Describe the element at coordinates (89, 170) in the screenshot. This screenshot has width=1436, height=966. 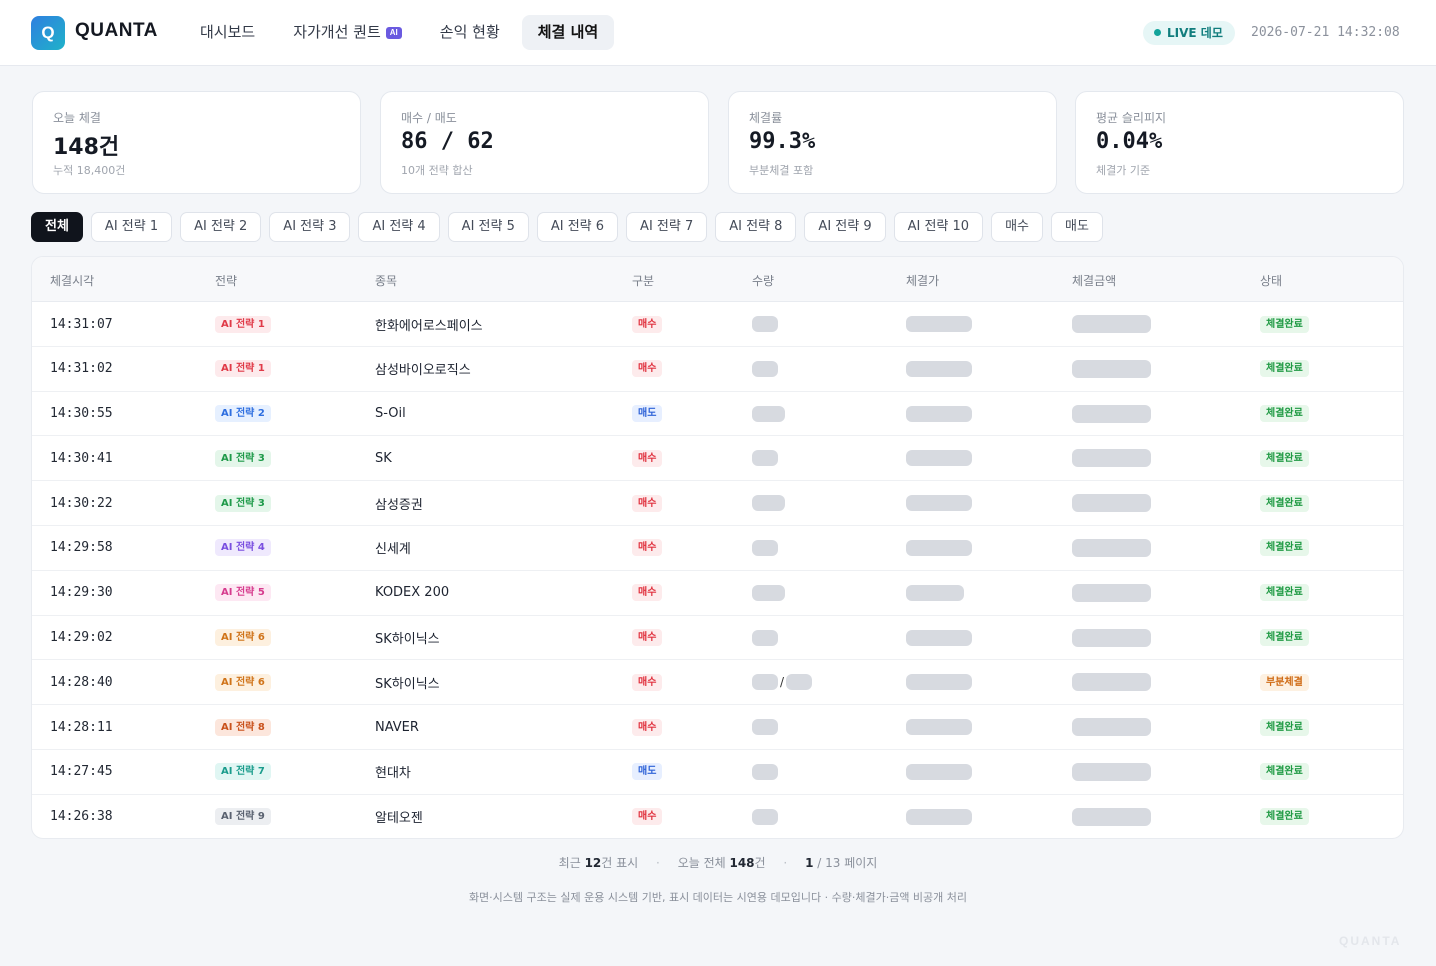
I see `stat-sub: 누적 18,400건` at that location.